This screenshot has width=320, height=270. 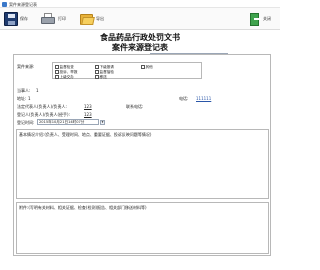 I want to click on source-option-superior: 上级交办, so click(x=64, y=77).